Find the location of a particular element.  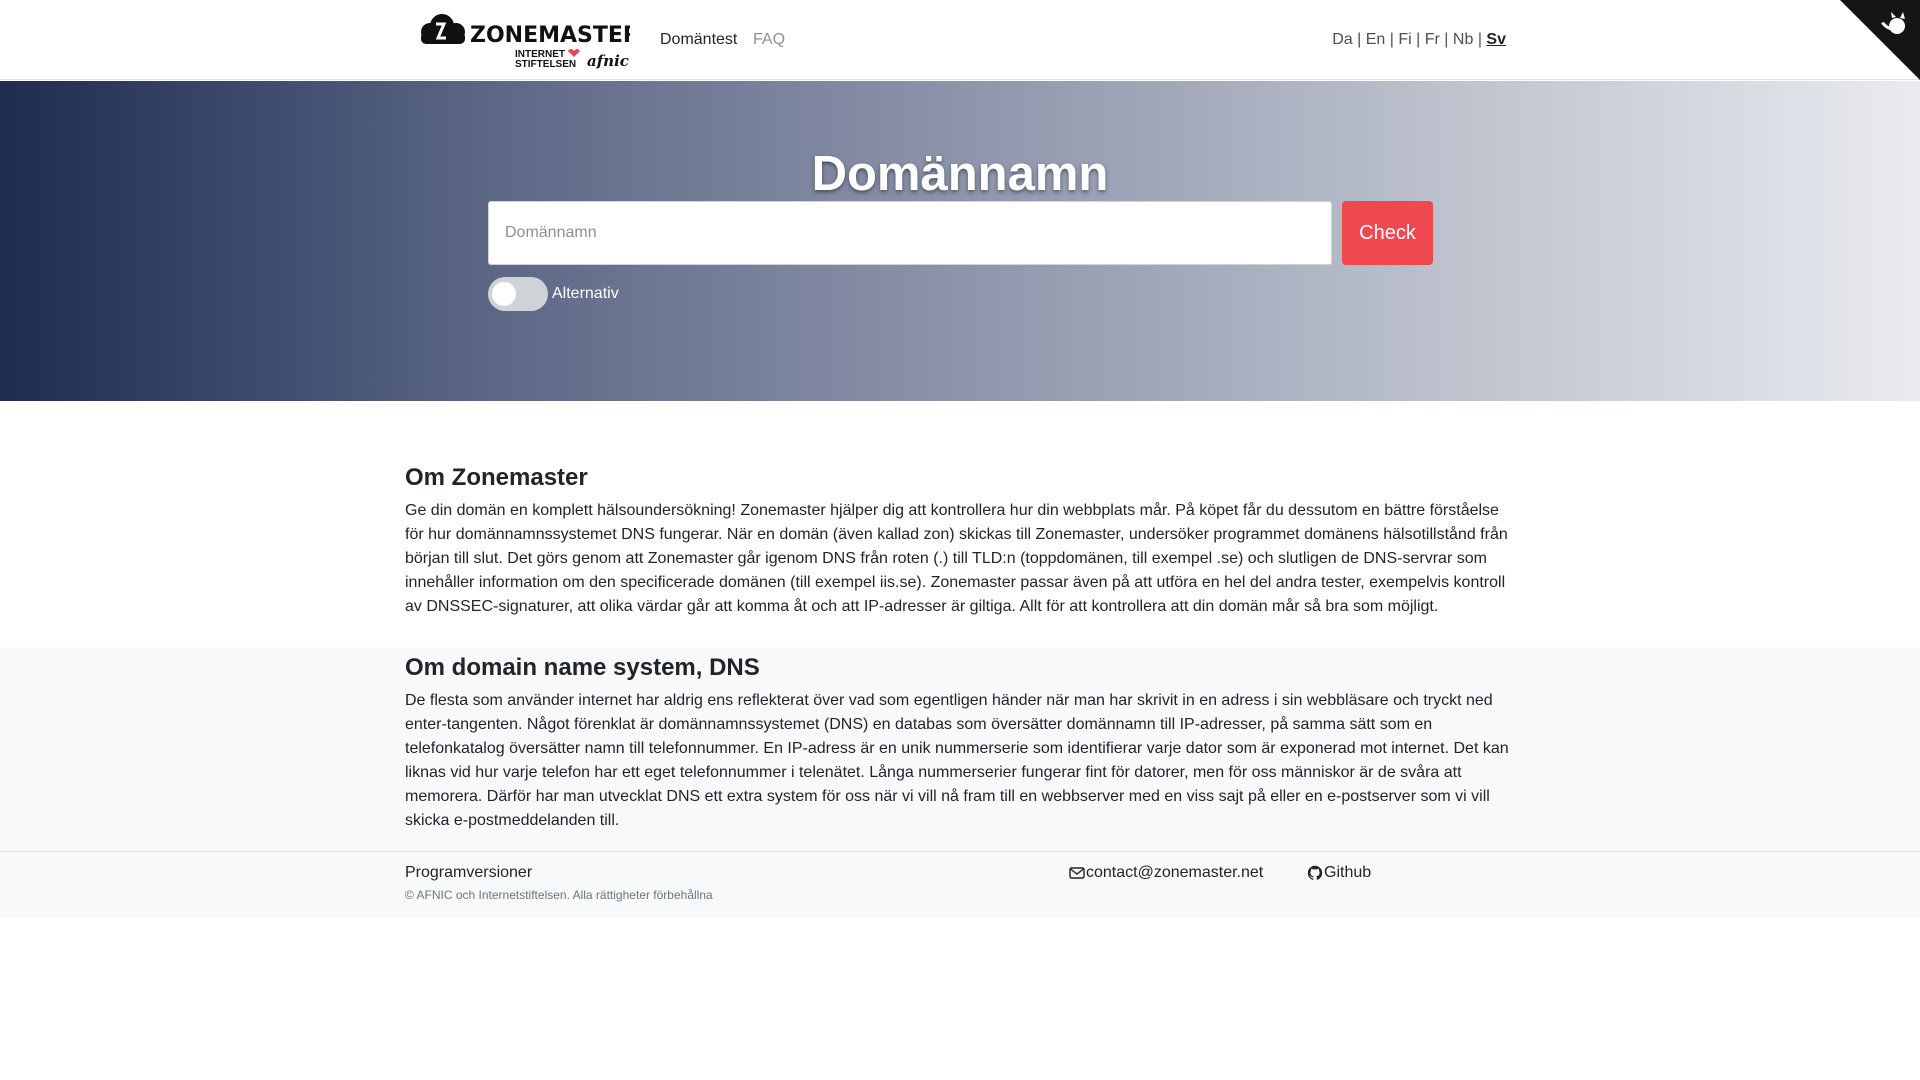

about-title: Om Zonemaster is located at coordinates (496, 477).